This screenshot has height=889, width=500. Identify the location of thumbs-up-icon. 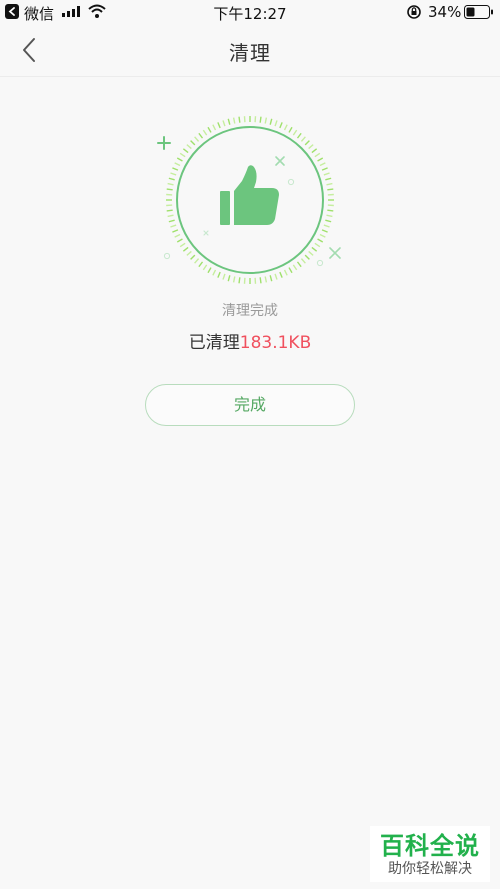
(249, 195).